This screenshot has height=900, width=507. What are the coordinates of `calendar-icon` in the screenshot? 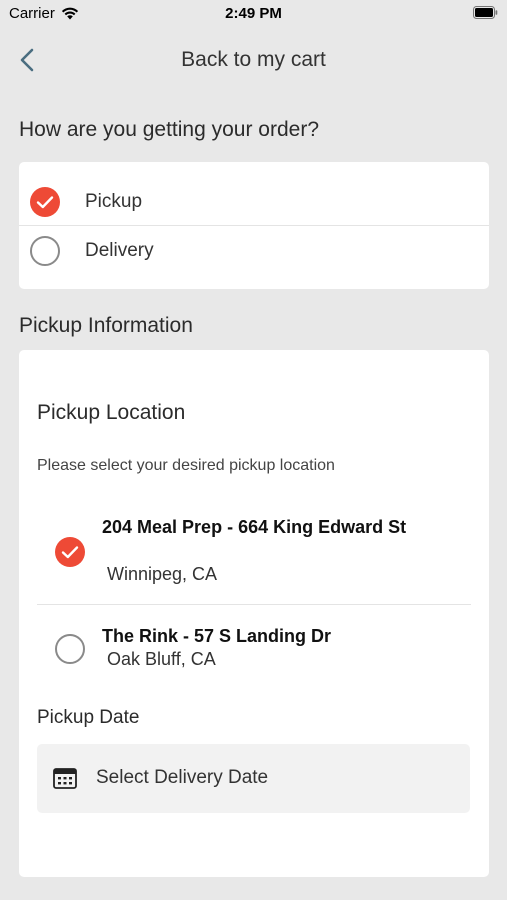 It's located at (65, 778).